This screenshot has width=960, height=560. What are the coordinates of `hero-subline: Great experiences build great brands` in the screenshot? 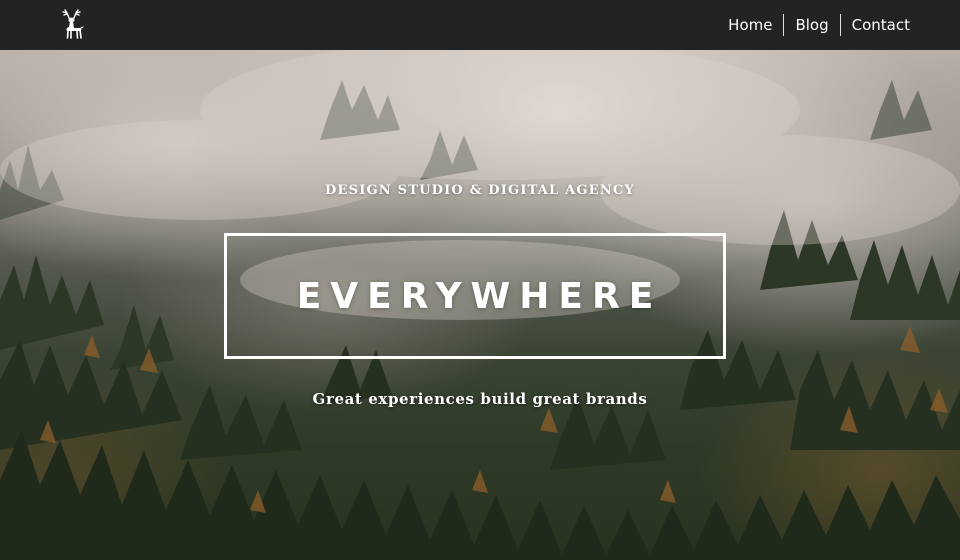 It's located at (480, 399).